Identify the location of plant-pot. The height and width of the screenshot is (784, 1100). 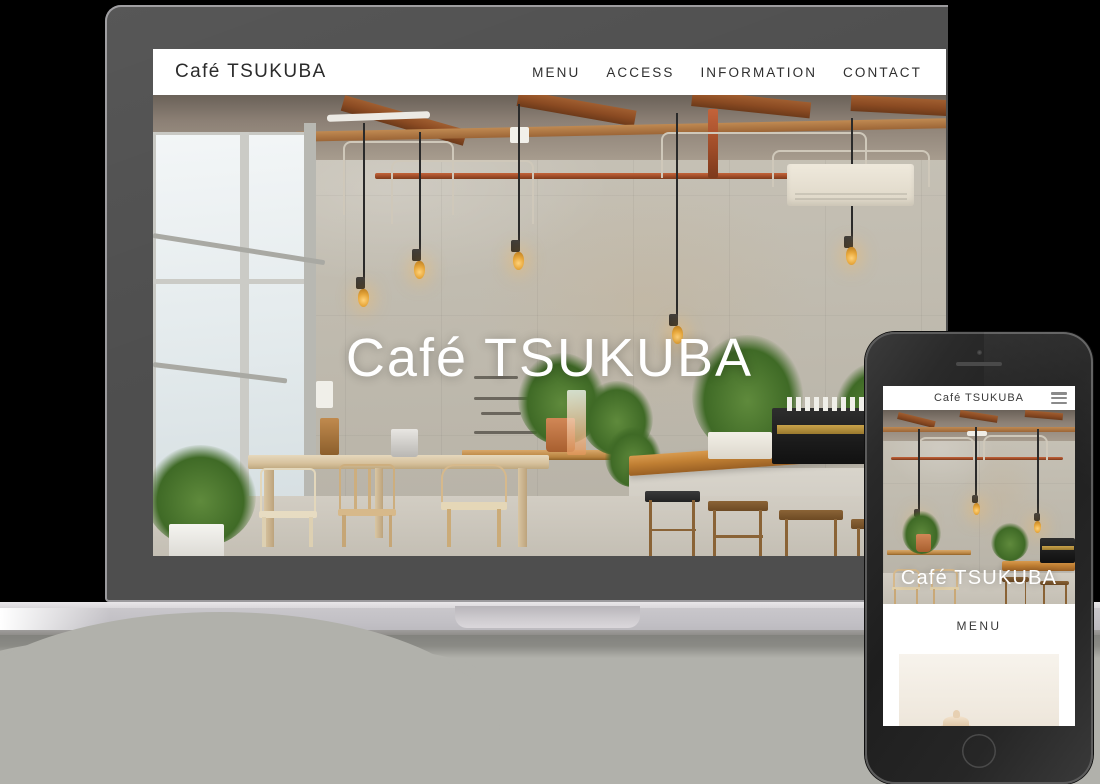
(923, 543).